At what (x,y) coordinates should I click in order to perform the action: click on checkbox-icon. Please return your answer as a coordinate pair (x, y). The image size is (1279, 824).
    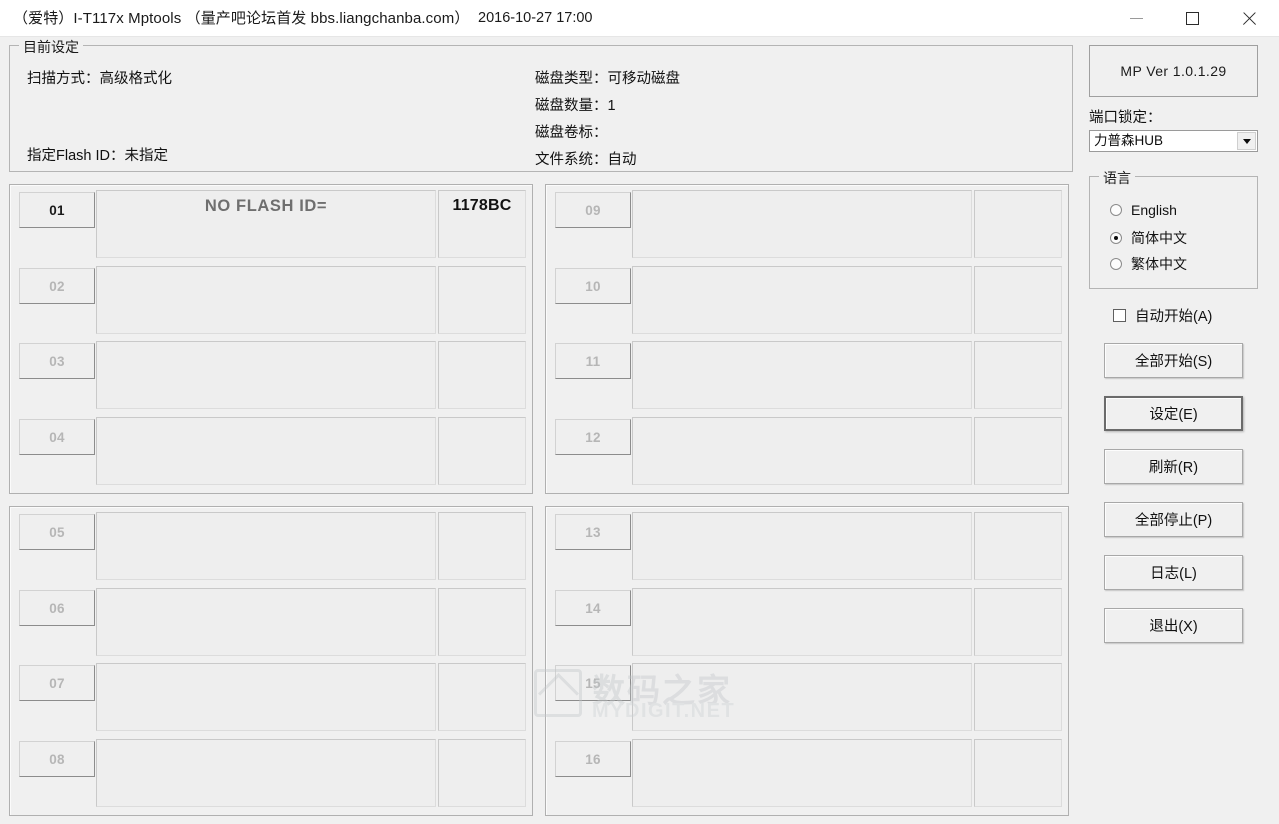
    Looking at the image, I should click on (1119, 315).